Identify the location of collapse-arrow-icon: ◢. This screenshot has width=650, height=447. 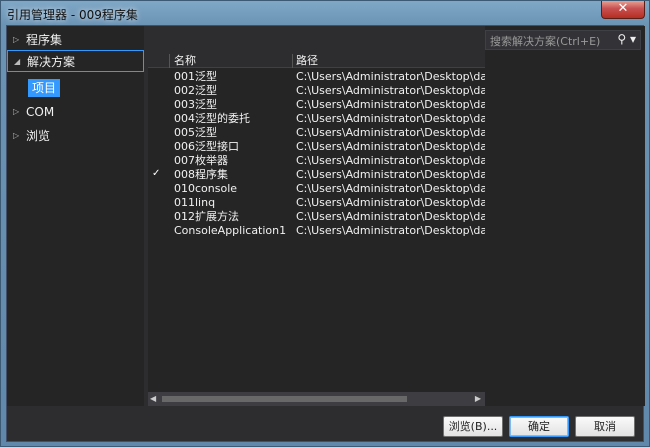
(17, 61).